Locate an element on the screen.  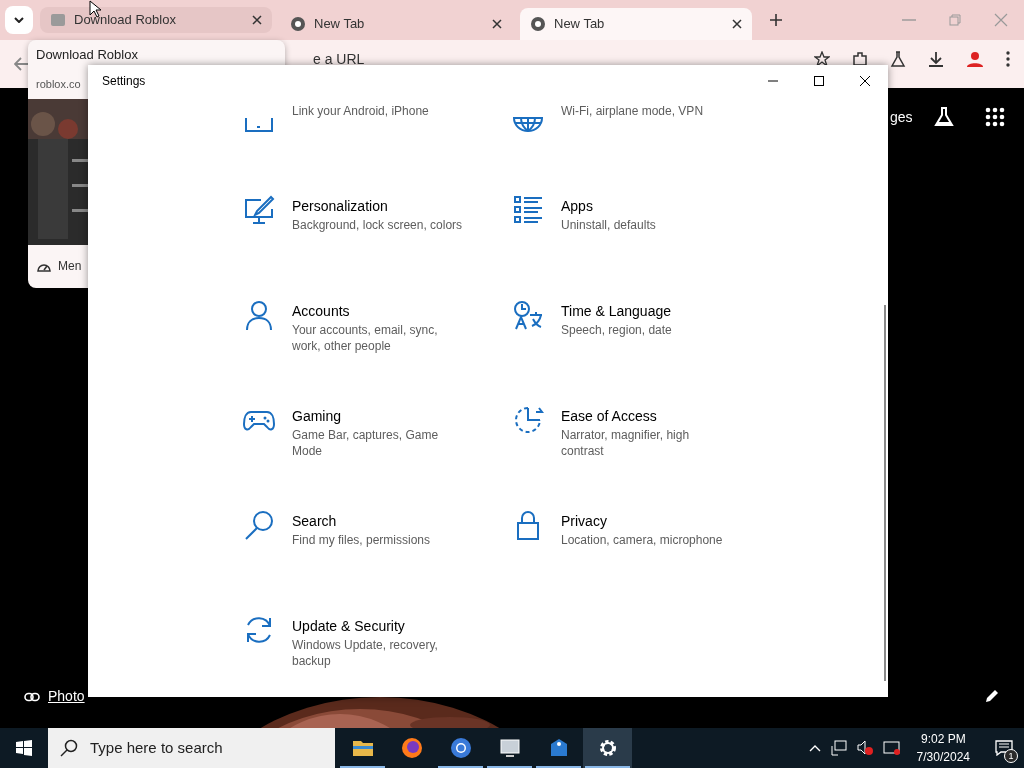
profile-icon is located at coordinates (975, 59).